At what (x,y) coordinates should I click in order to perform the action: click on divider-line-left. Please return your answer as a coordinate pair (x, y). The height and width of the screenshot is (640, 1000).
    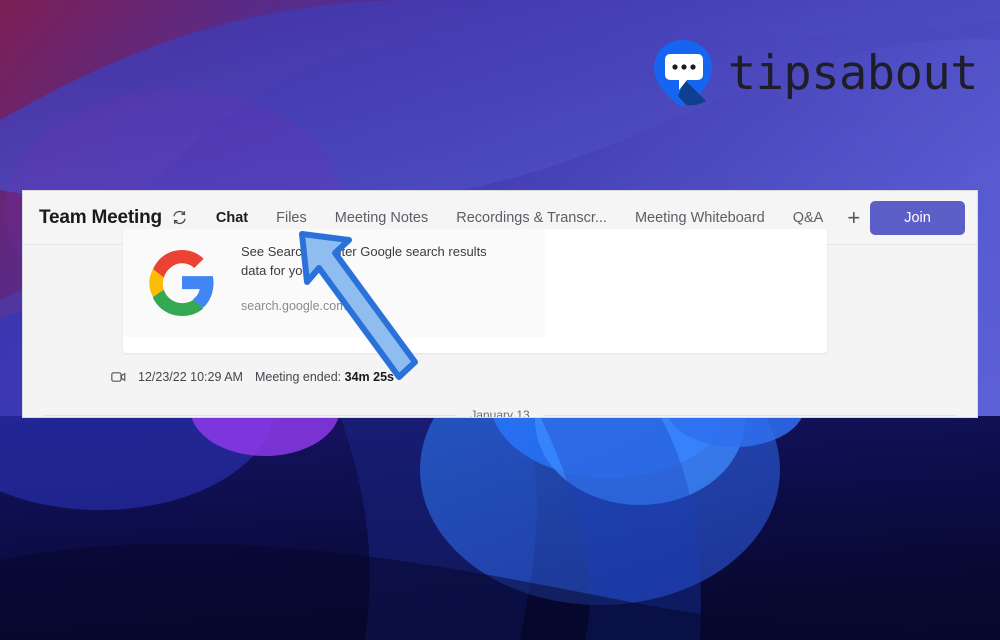
    Looking at the image, I should click on (250, 415).